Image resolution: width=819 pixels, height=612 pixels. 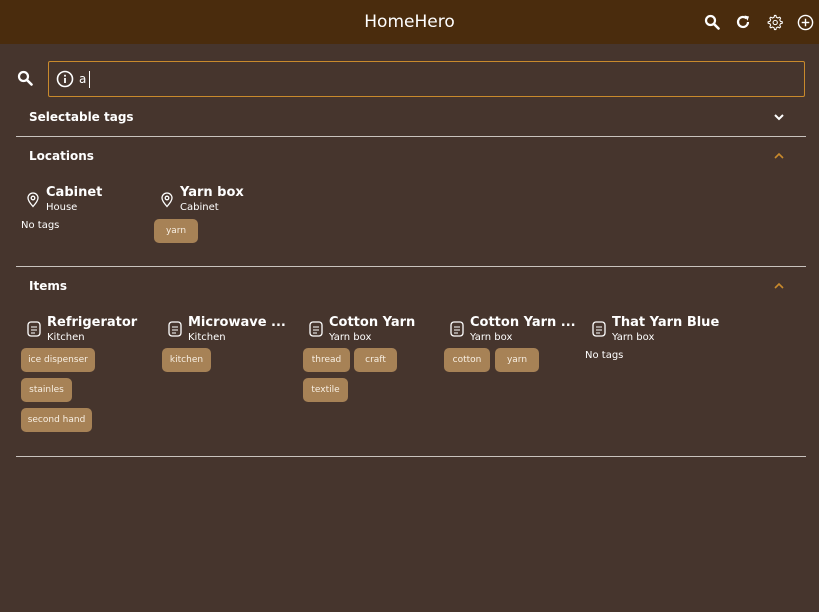 I want to click on item-card: Microwave ... Kitchen, so click(x=229, y=330).